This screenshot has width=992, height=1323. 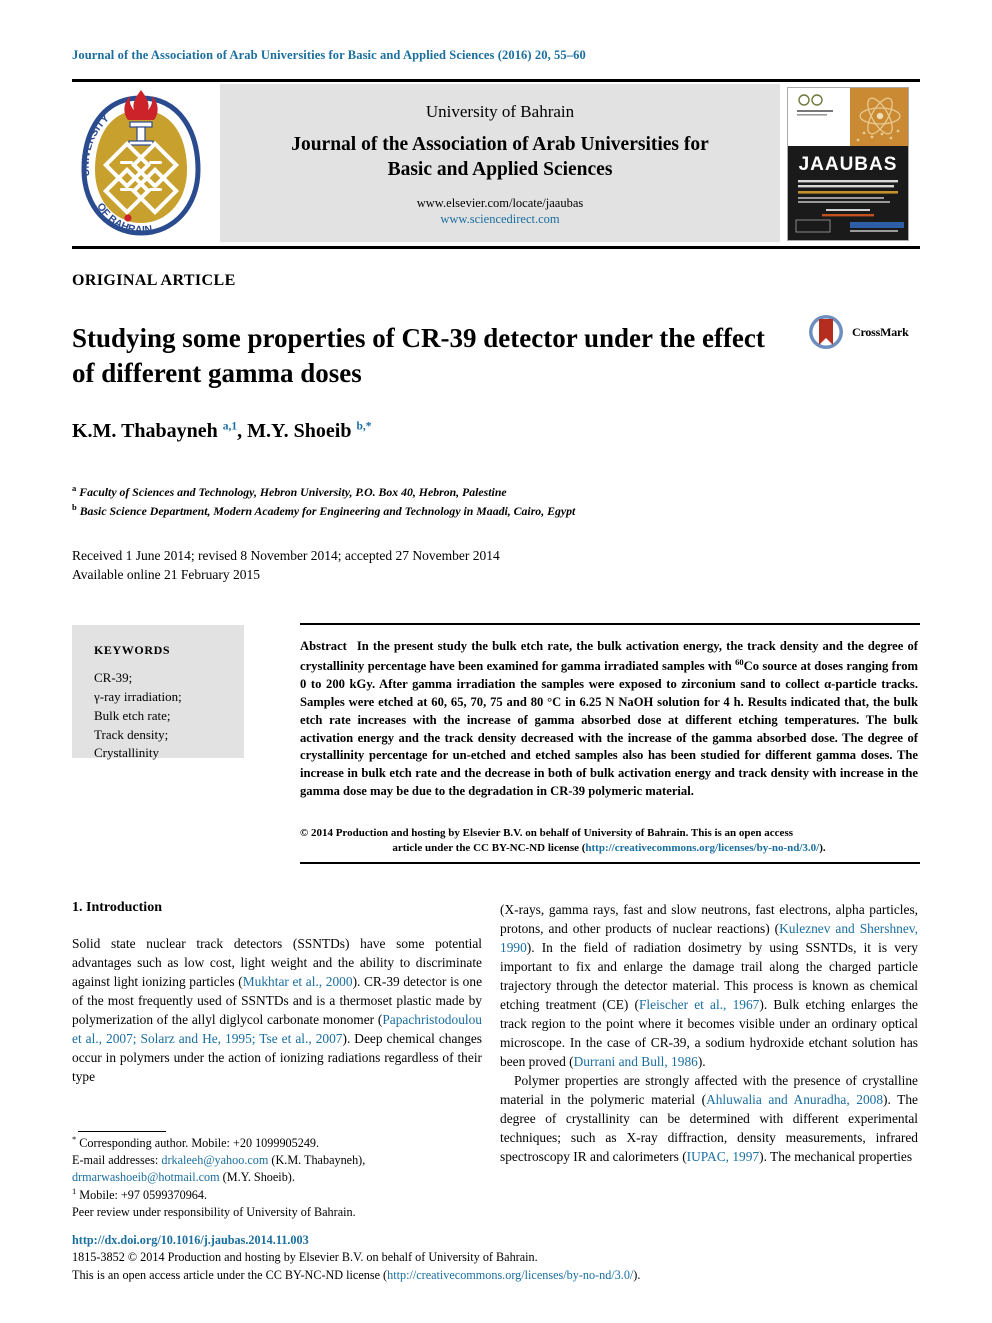 I want to click on journal-title-line2: Basic and Applied Sciences, so click(x=500, y=170).